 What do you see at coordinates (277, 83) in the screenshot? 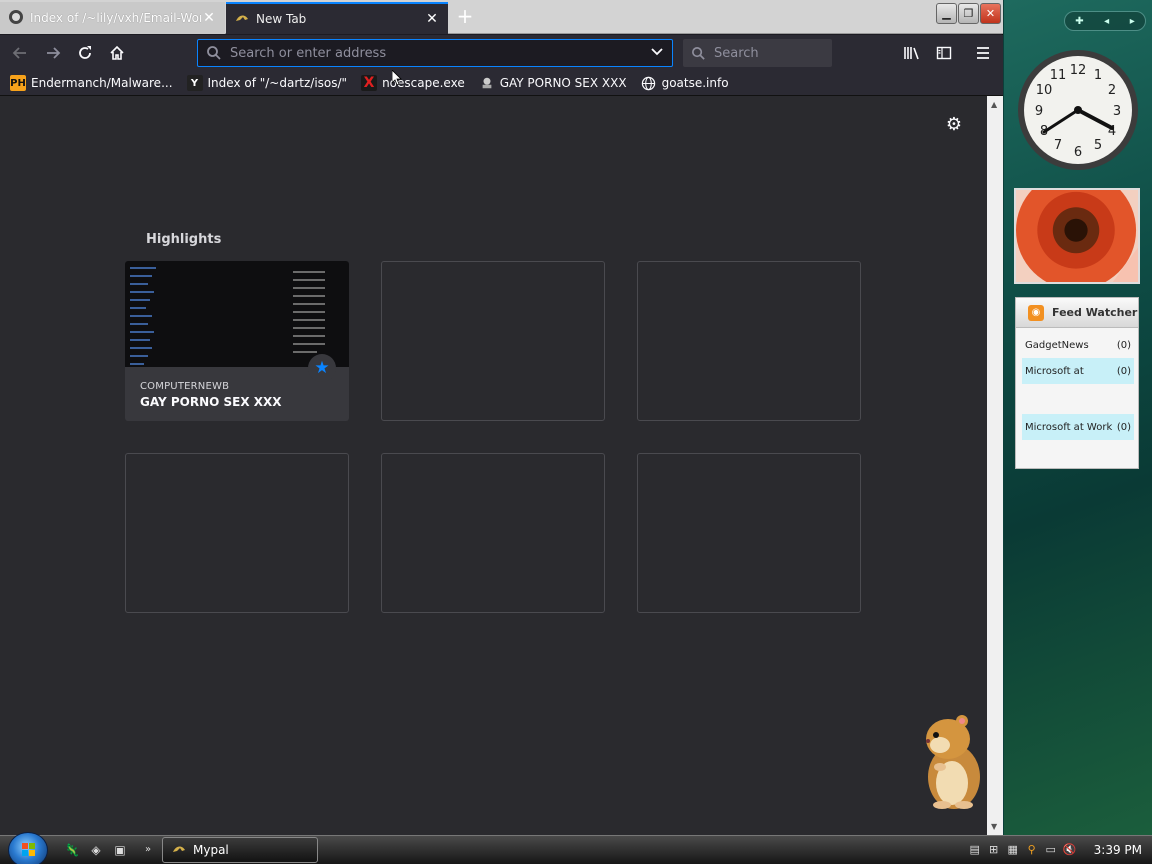
I see `bookmark-label: Index of "/~dartz/isos/"` at bounding box center [277, 83].